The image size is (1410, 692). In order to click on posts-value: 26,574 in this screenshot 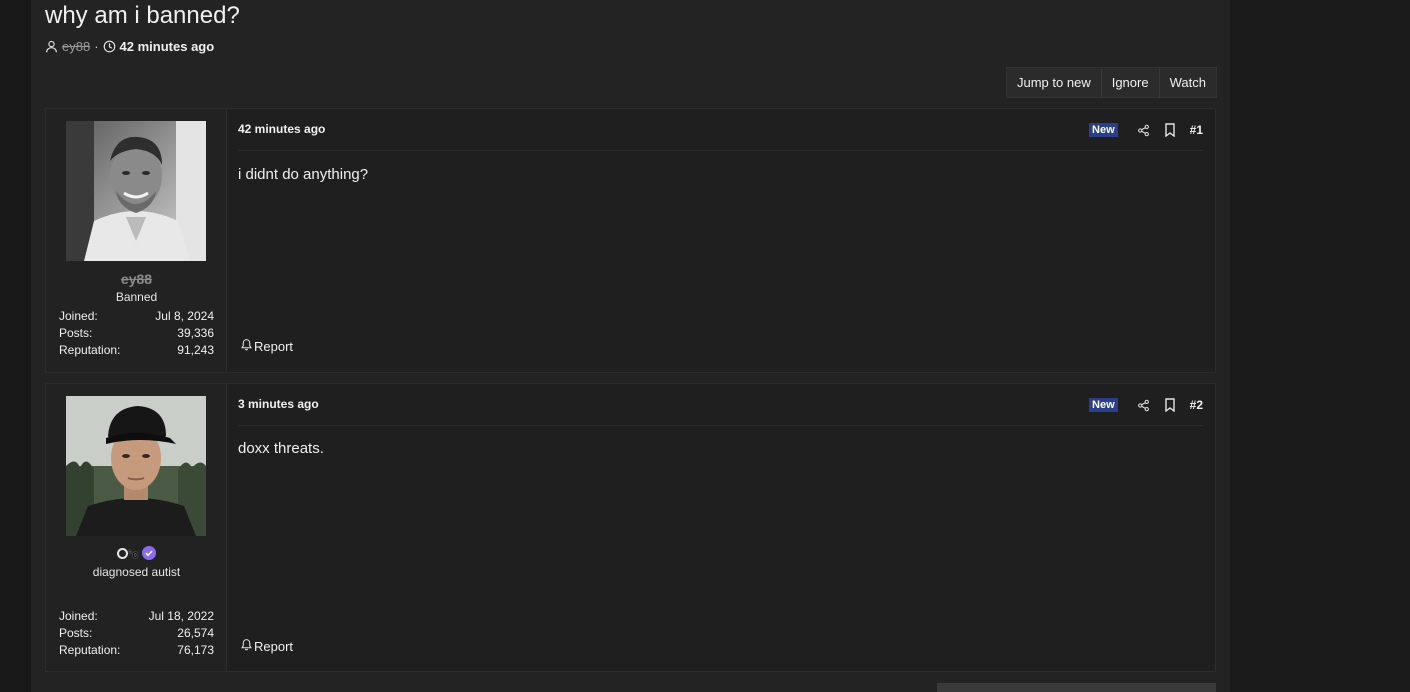, I will do `click(195, 633)`.